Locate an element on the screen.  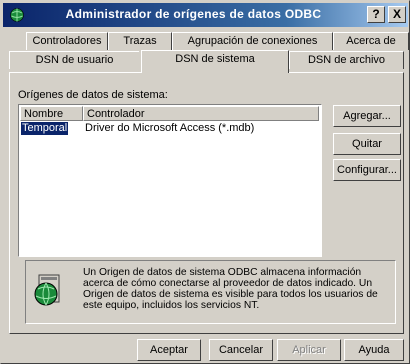
help-button: Ayuda is located at coordinates (374, 350).